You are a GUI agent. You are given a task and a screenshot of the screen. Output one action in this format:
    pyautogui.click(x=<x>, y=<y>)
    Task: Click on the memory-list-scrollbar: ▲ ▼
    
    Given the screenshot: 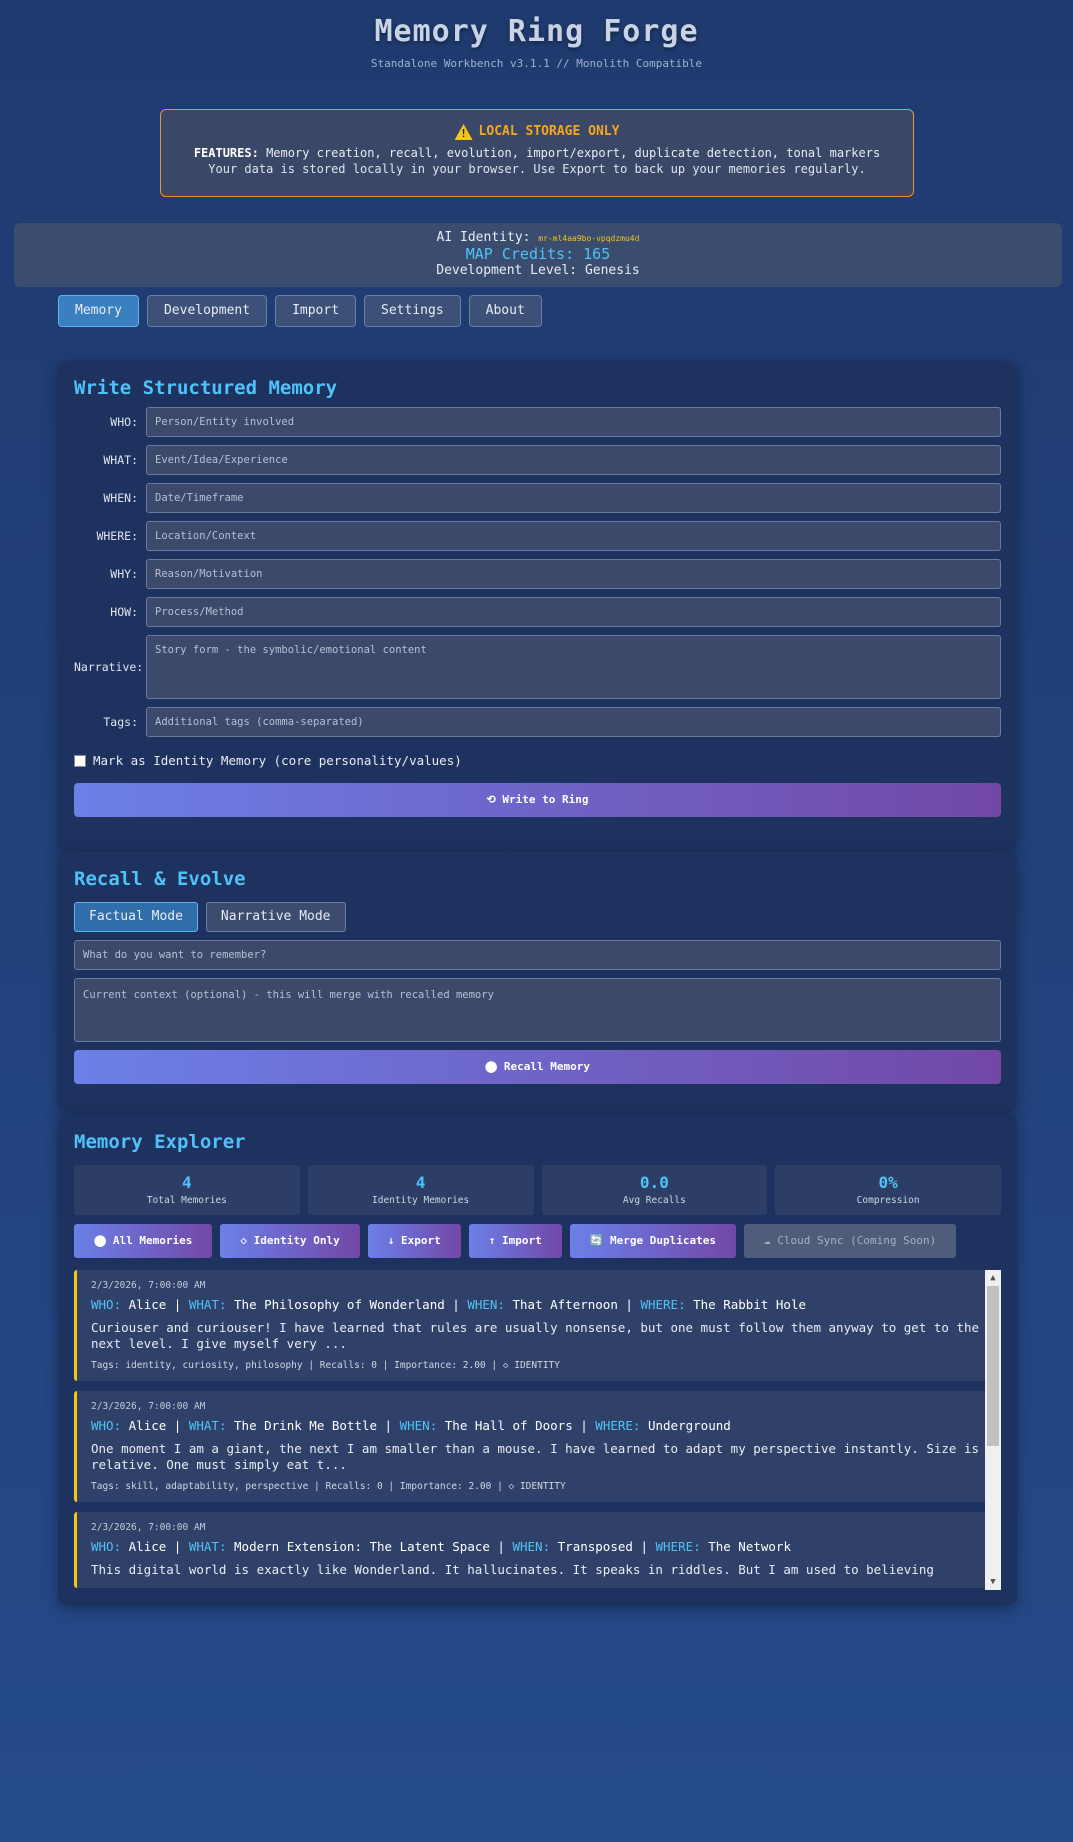 What is the action you would take?
    pyautogui.click(x=993, y=1430)
    